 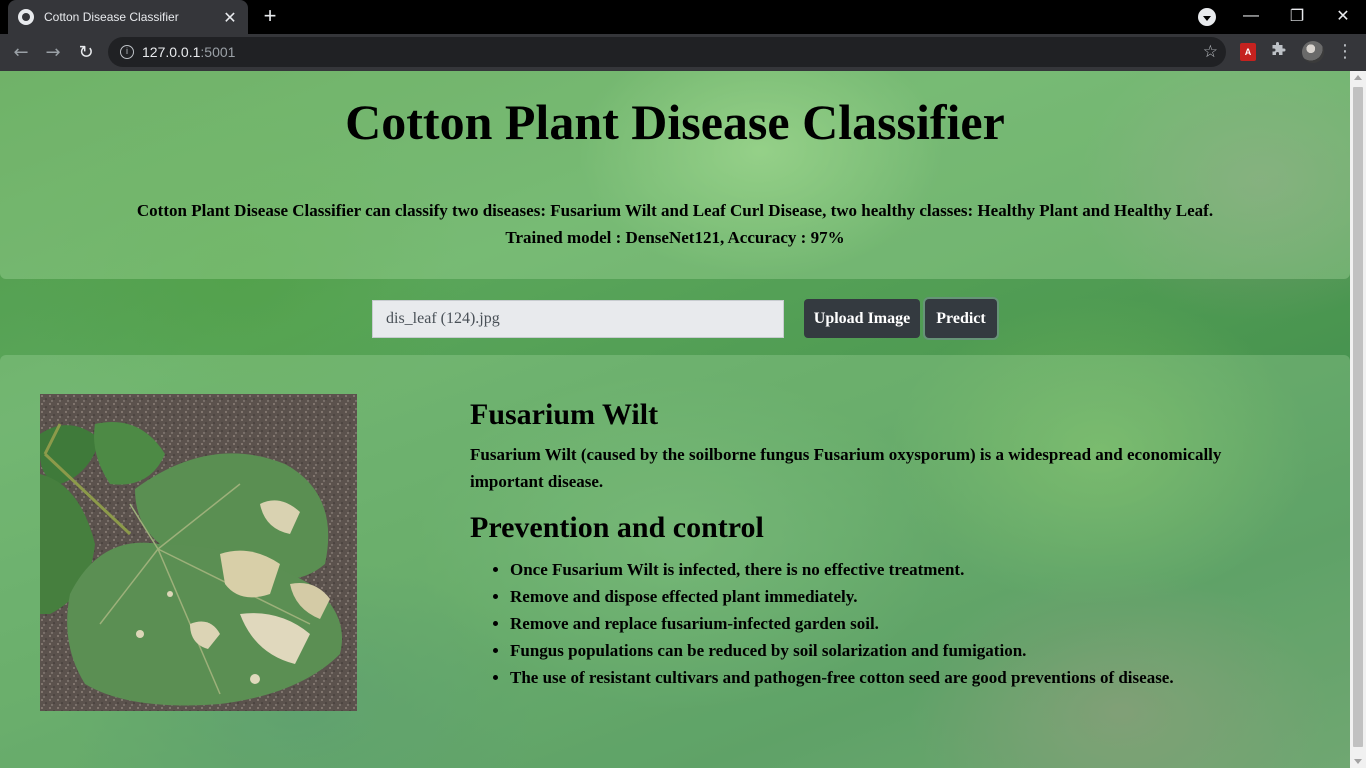 What do you see at coordinates (1248, 52) in the screenshot?
I see `adobe-pdf-icon: A` at bounding box center [1248, 52].